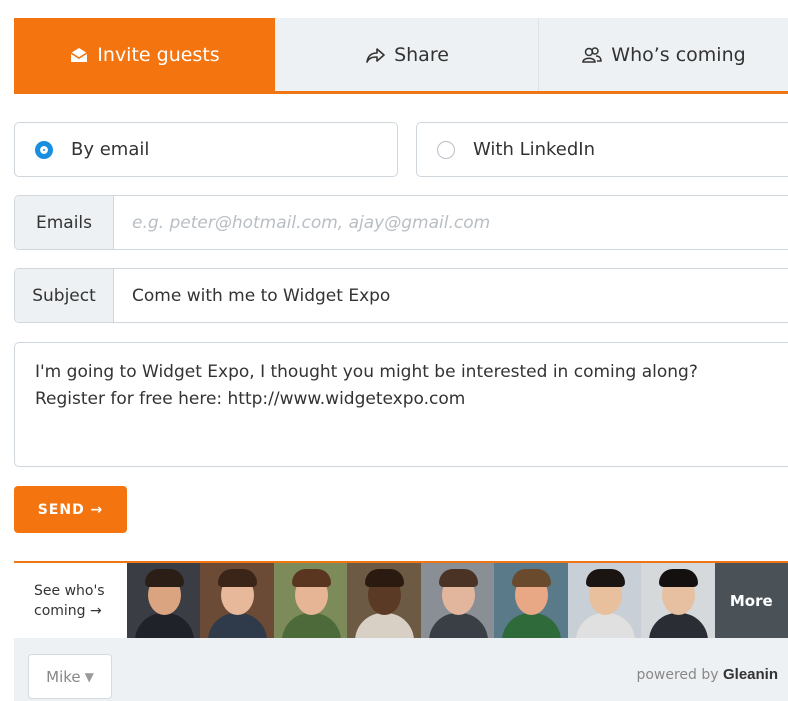 The image size is (788, 701). Describe the element at coordinates (69, 591) in the screenshot. I see `see-who-line: See who's` at that location.